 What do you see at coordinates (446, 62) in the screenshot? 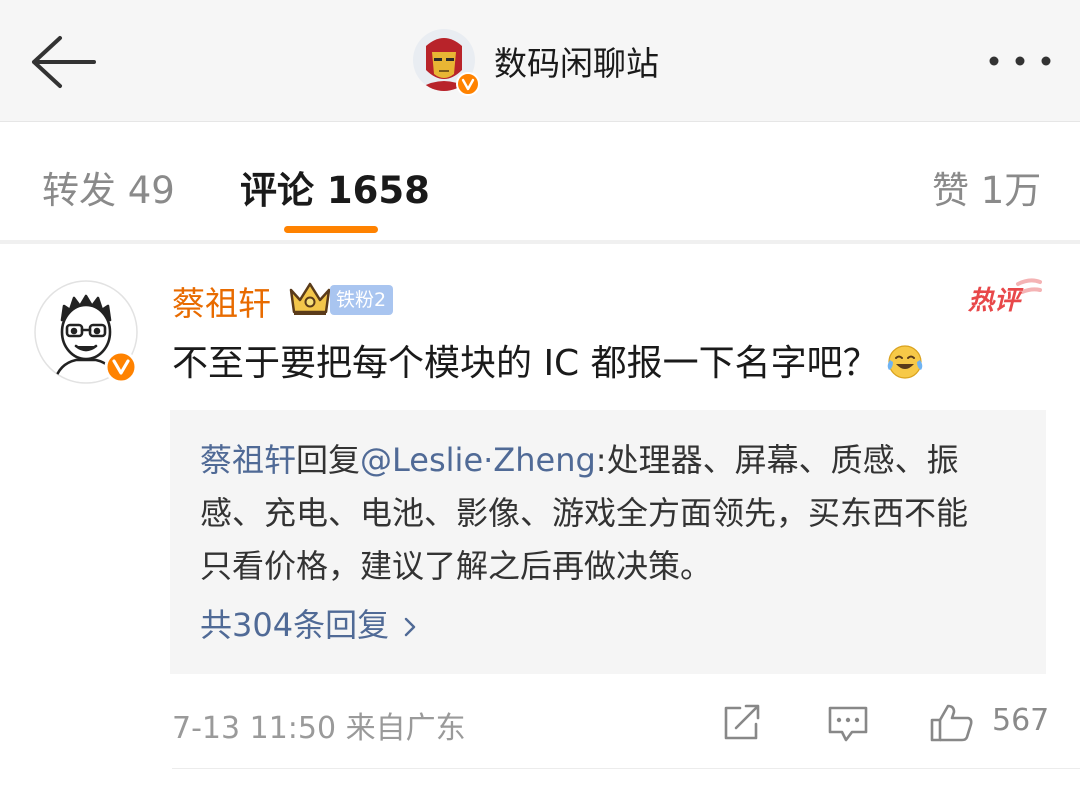
I see `account-avatar` at bounding box center [446, 62].